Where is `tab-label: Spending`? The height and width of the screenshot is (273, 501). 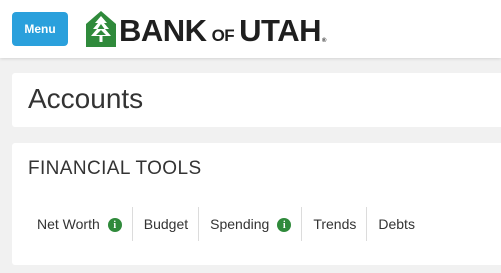
tab-label: Spending is located at coordinates (240, 224).